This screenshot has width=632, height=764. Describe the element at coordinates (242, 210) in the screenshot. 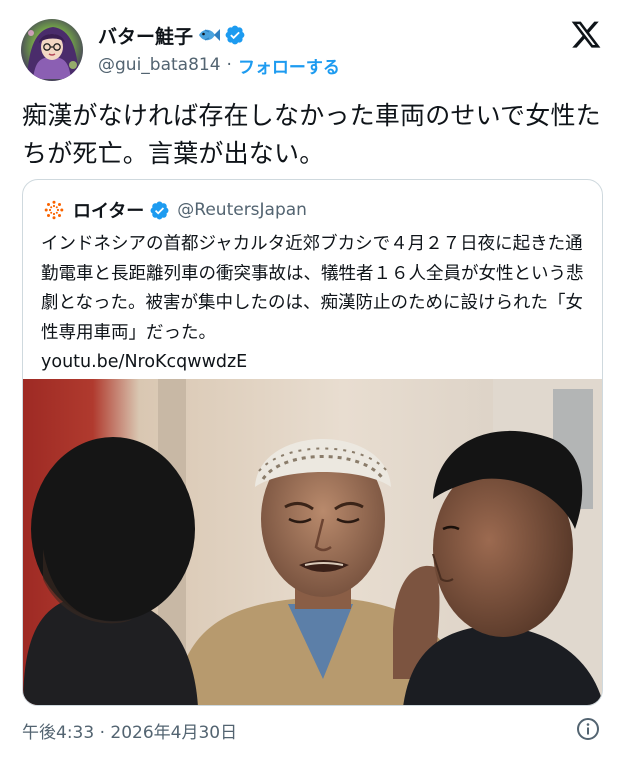

I see `quote-author-handle: @ReutersJapan` at that location.